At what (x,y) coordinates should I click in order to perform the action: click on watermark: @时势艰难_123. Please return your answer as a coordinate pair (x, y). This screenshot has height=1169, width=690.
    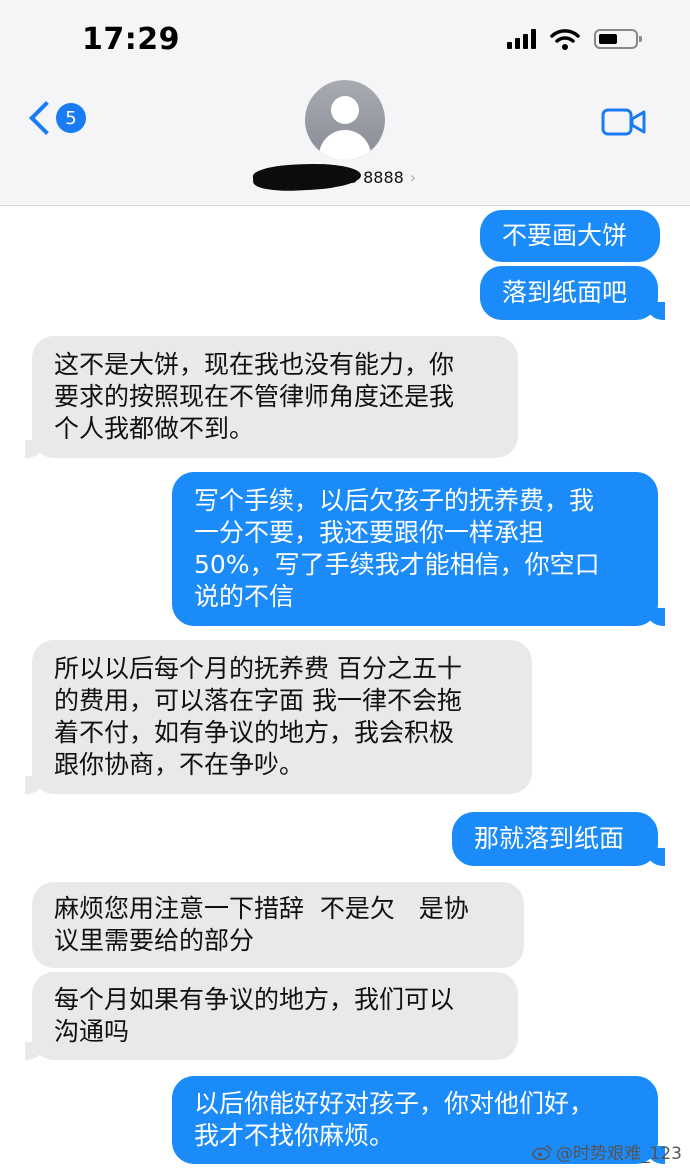
    Looking at the image, I should click on (607, 1151).